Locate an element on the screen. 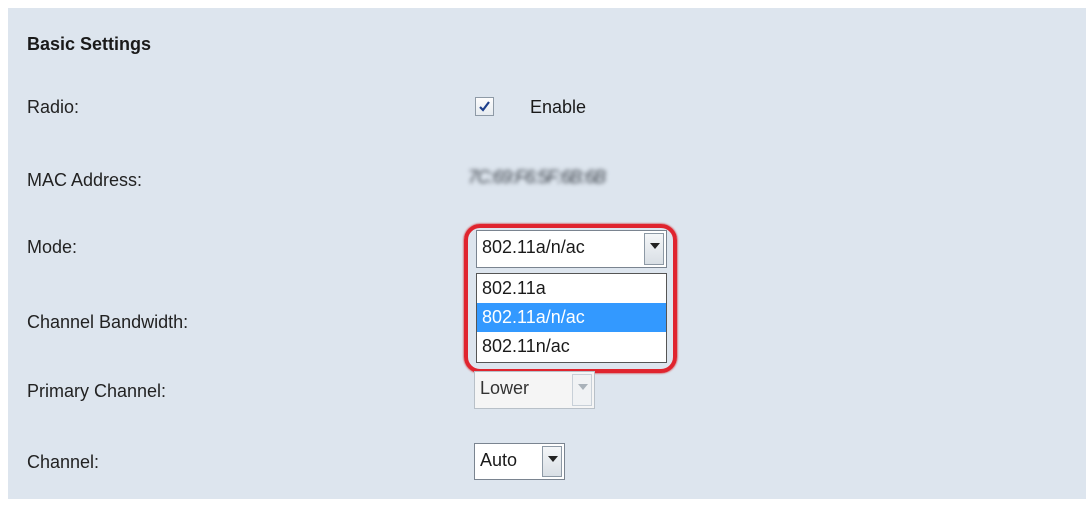 The image size is (1086, 507). radio-label: Radio: is located at coordinates (53, 107).